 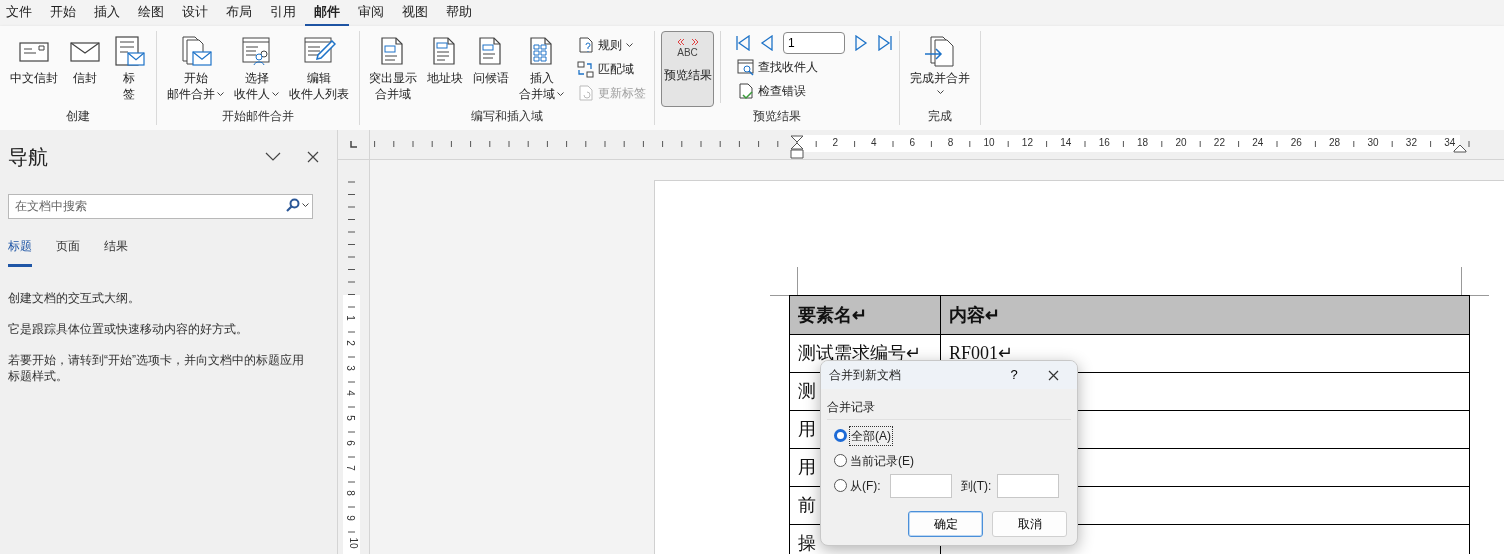 I want to click on ruler-number: 28, so click(x=1335, y=143).